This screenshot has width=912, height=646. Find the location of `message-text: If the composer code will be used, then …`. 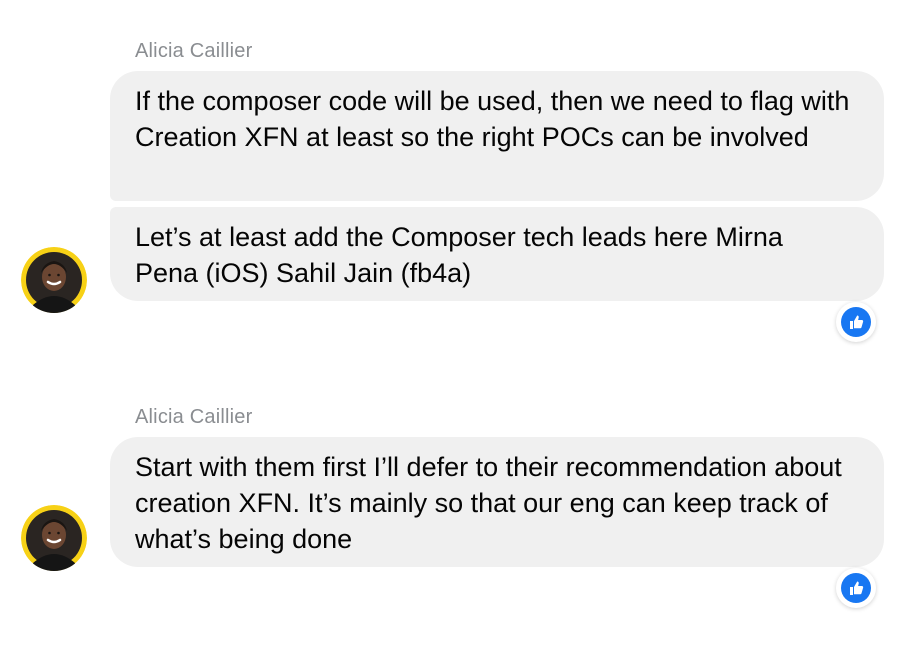

message-text: If the composer code will be used, then … is located at coordinates (492, 119).